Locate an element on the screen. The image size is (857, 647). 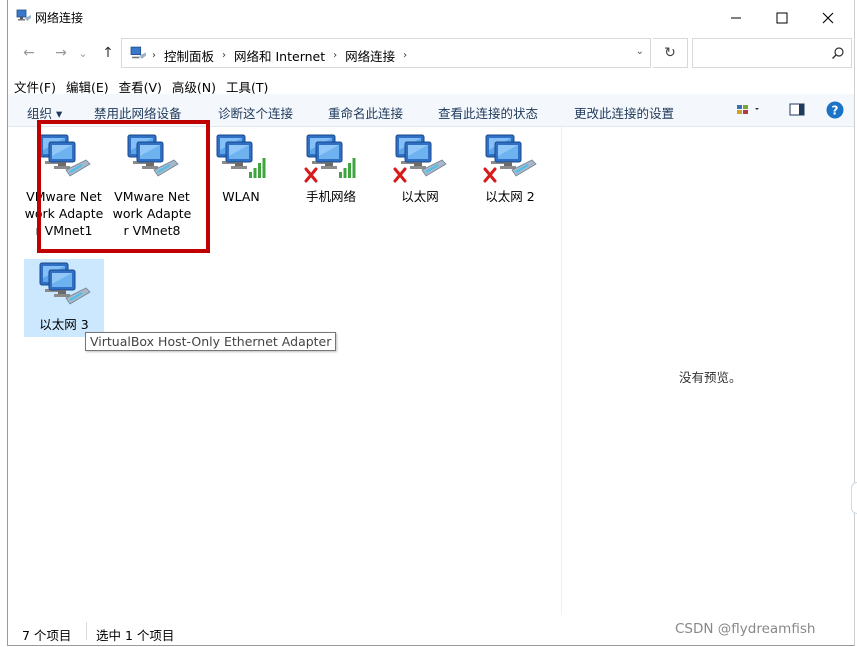
up-button: ↑ is located at coordinates (108, 53).